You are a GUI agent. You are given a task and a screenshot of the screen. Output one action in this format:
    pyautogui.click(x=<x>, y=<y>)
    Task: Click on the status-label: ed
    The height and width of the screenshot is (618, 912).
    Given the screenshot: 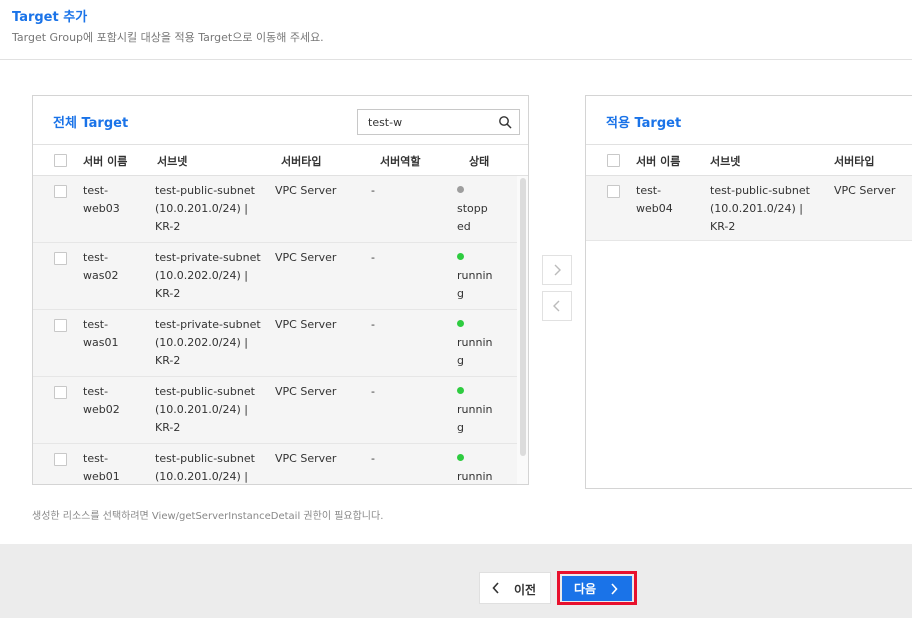 What is the action you would take?
    pyautogui.click(x=464, y=226)
    